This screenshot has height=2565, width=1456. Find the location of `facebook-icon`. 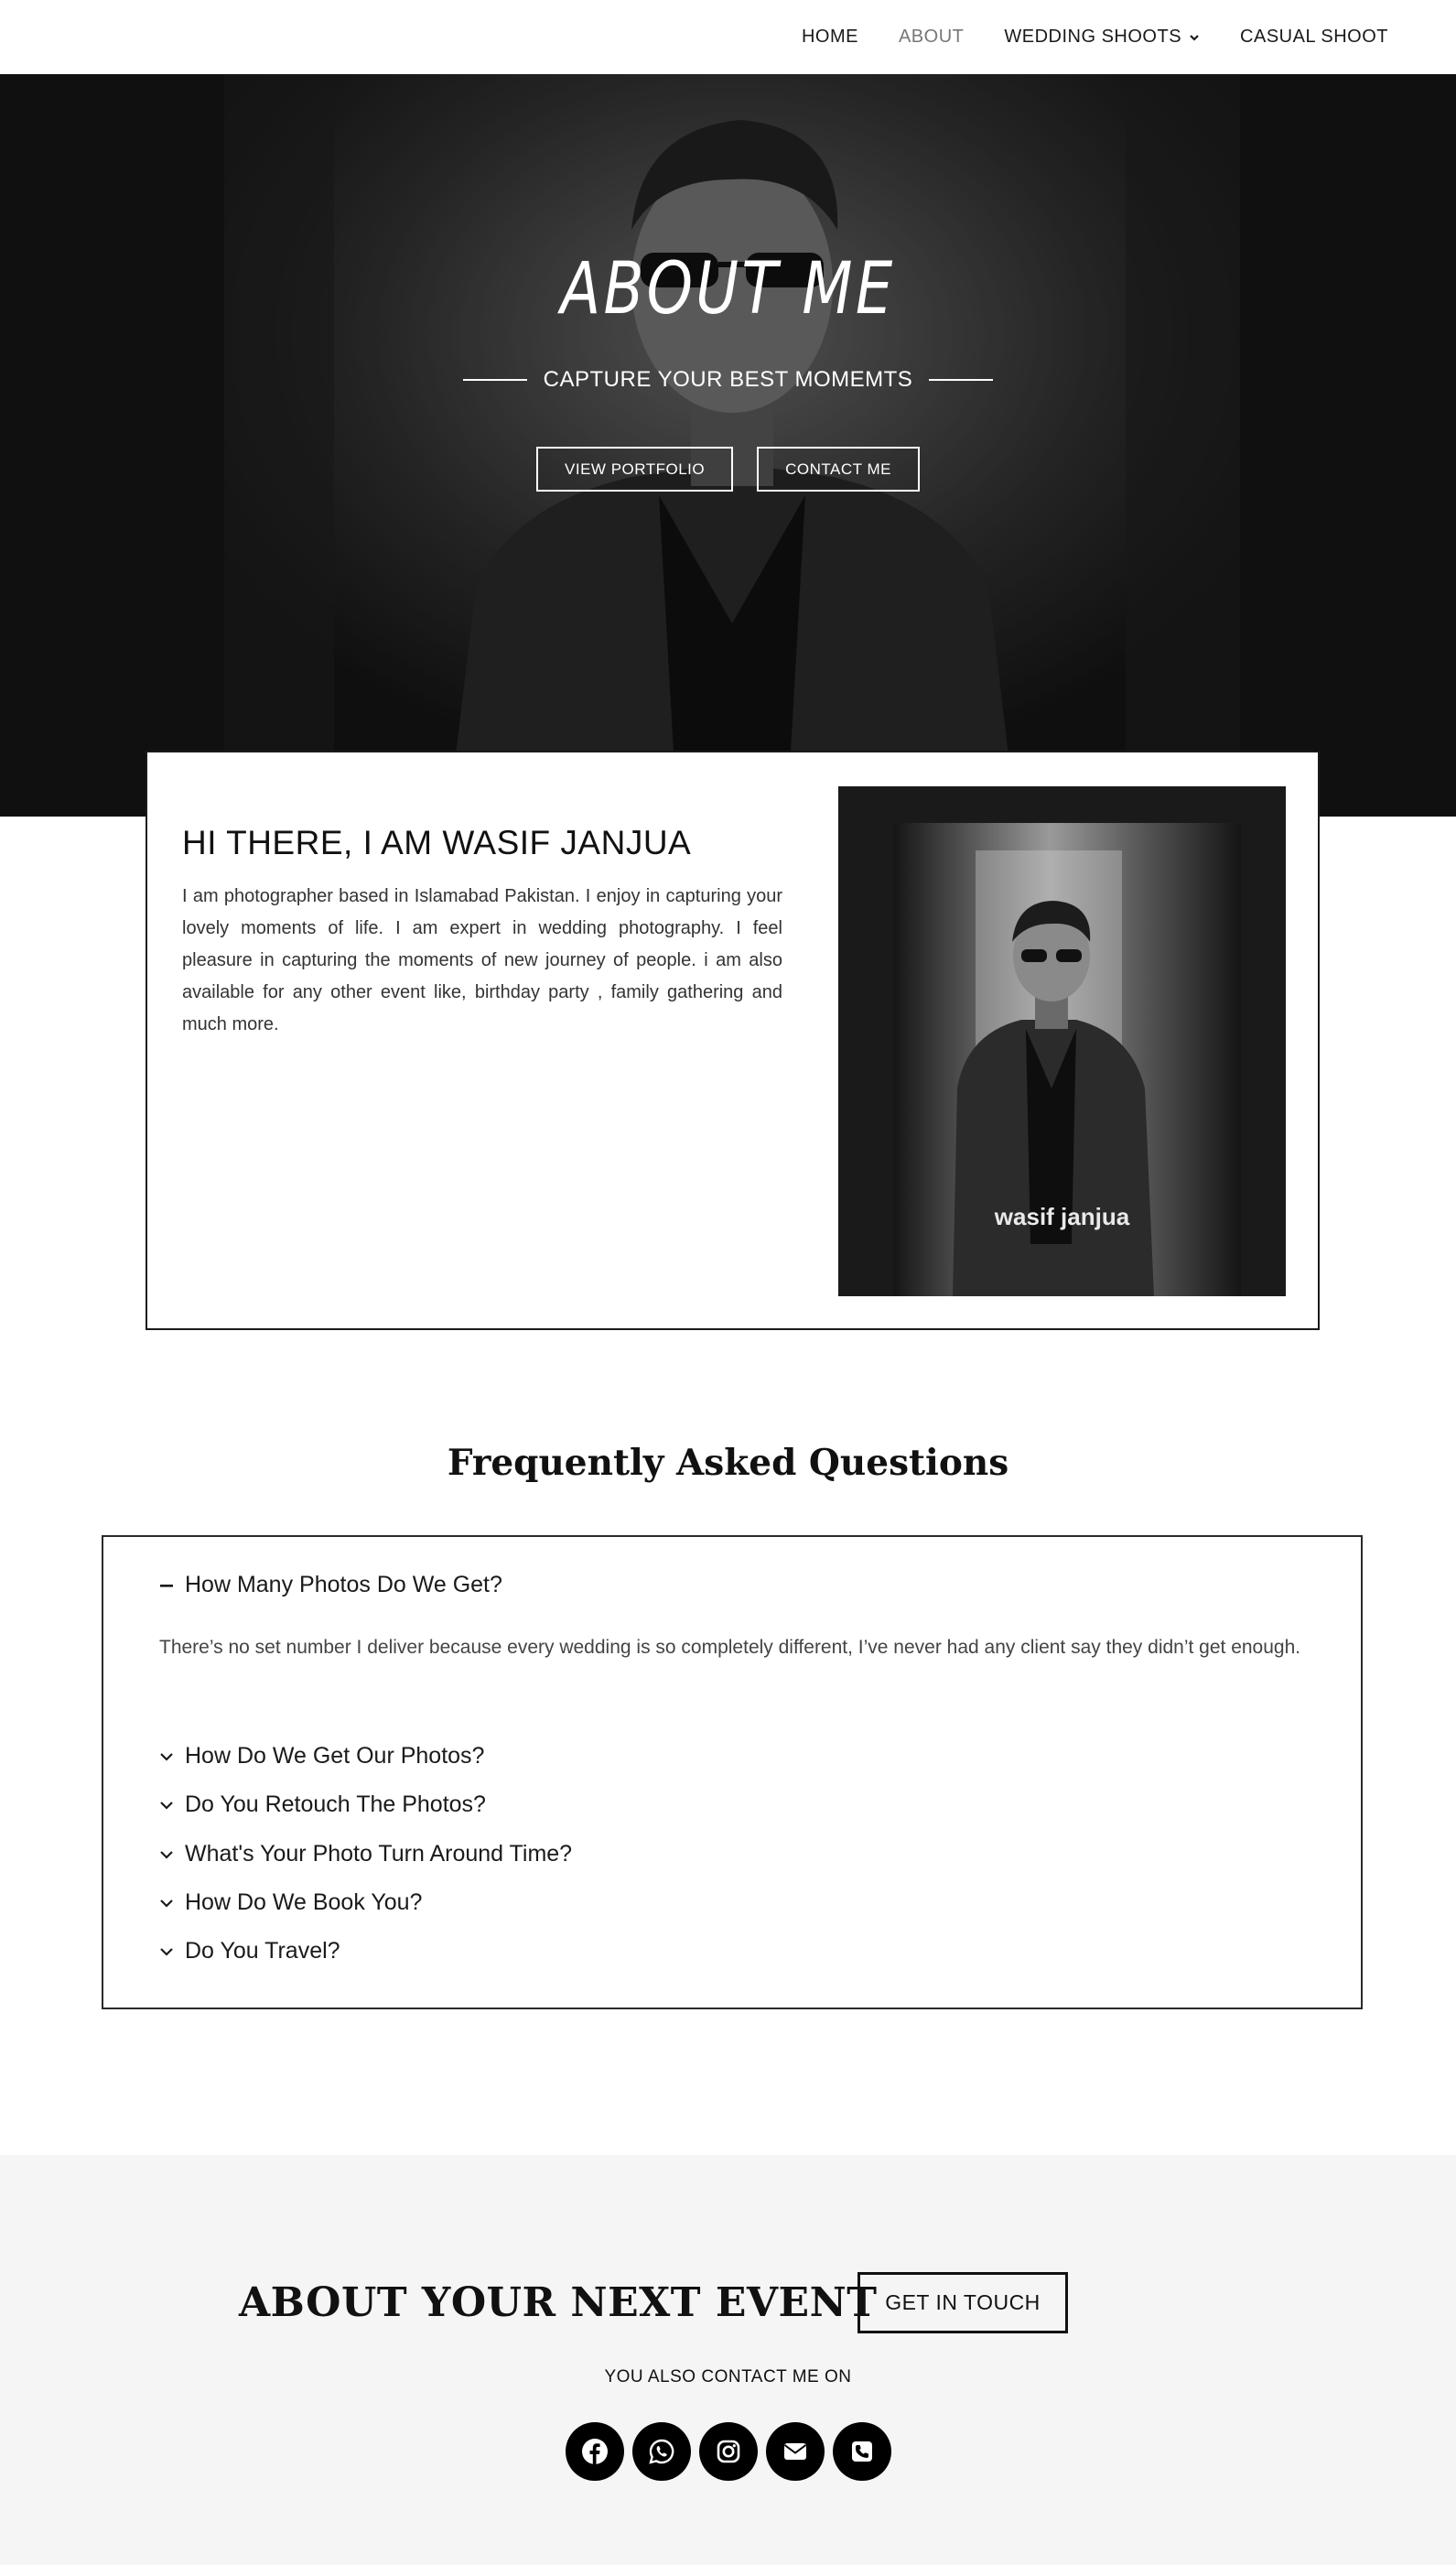

facebook-icon is located at coordinates (594, 2451).